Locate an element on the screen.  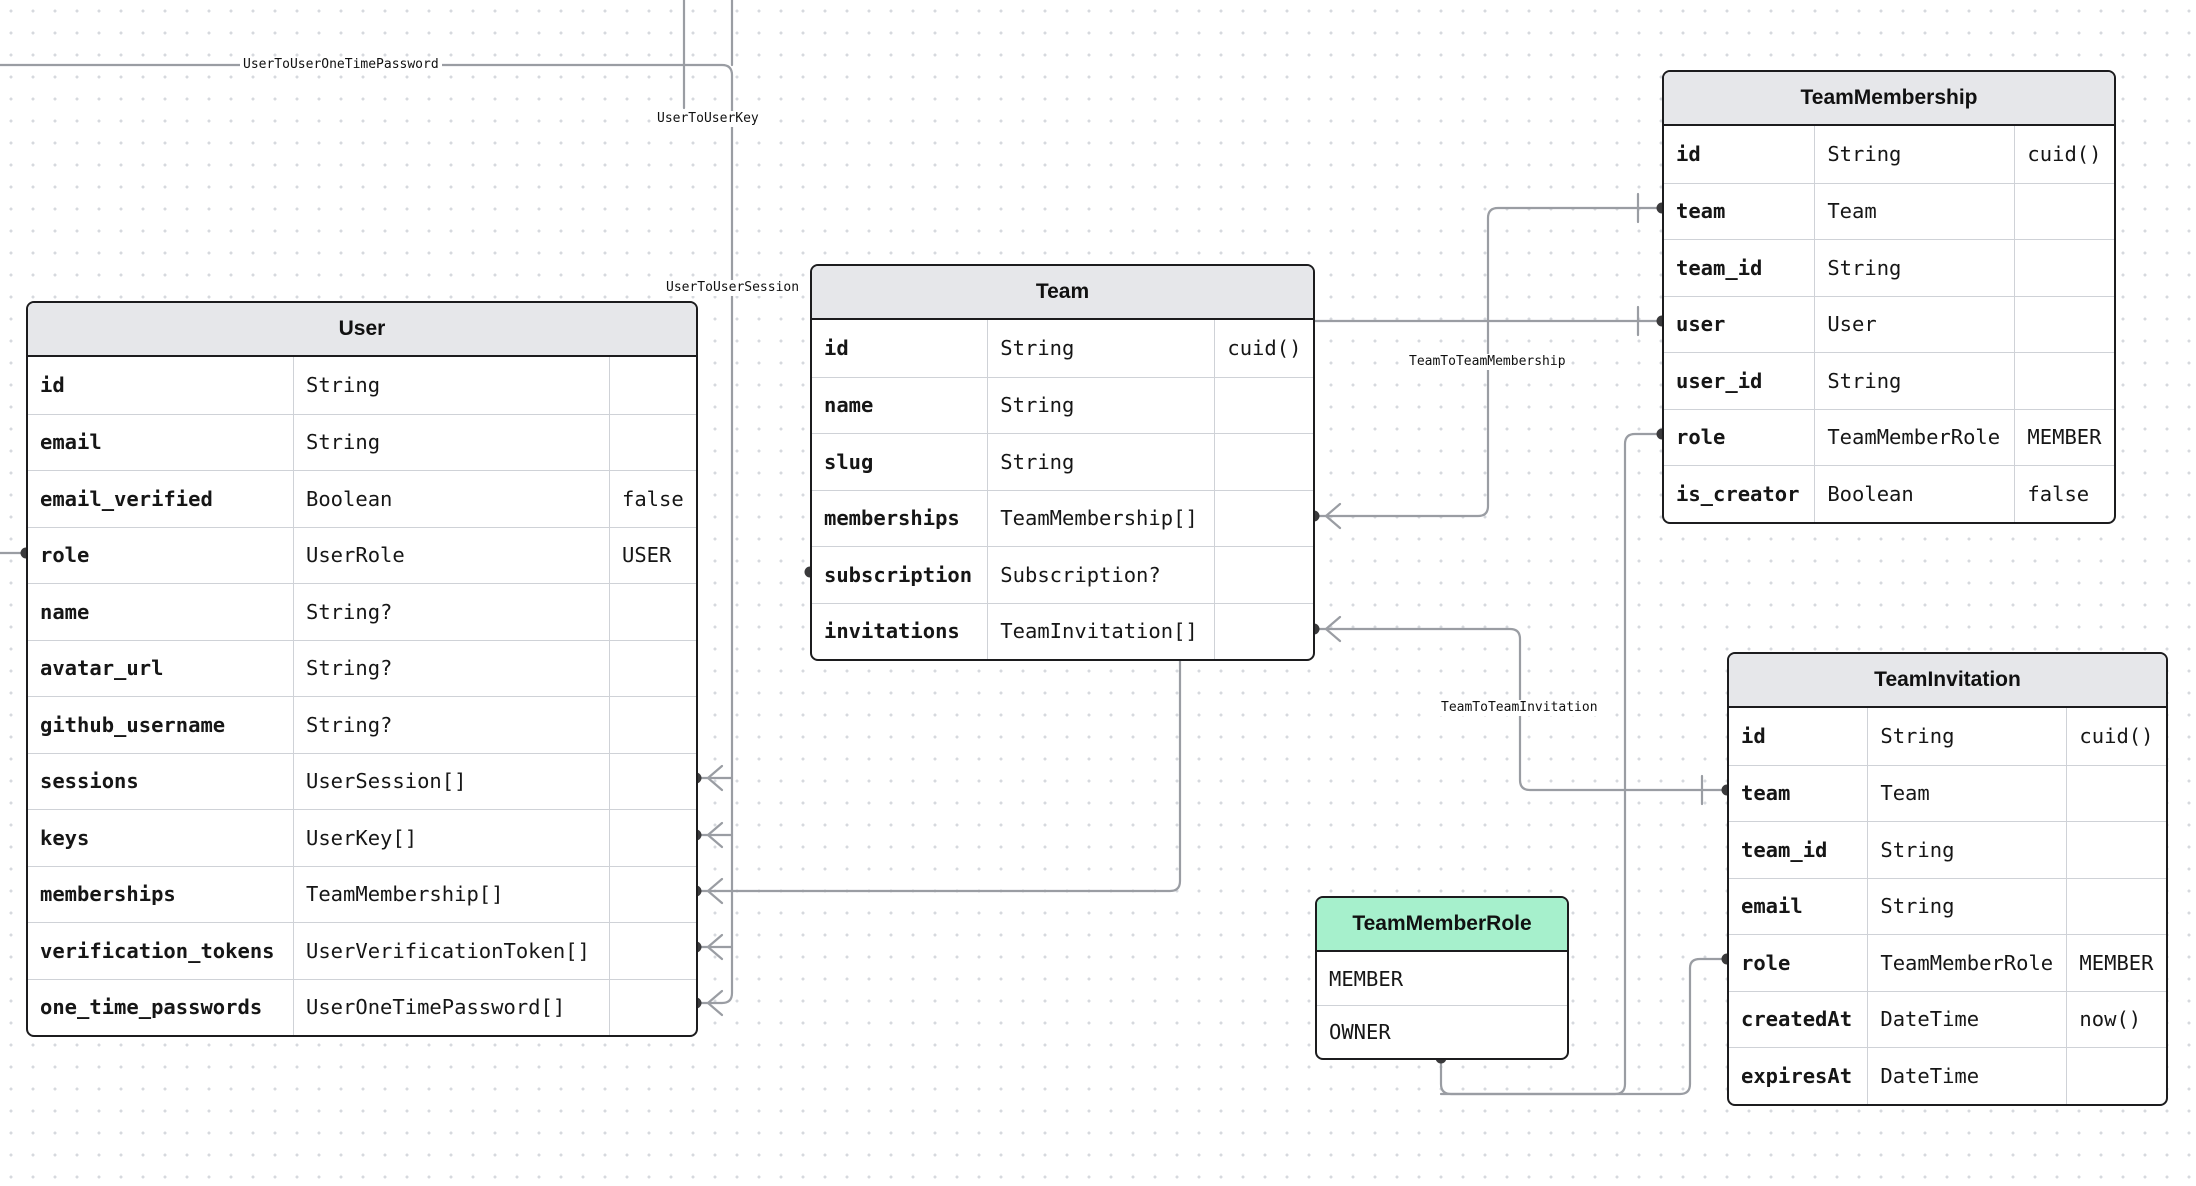
field-default: USER is located at coordinates (652, 555).